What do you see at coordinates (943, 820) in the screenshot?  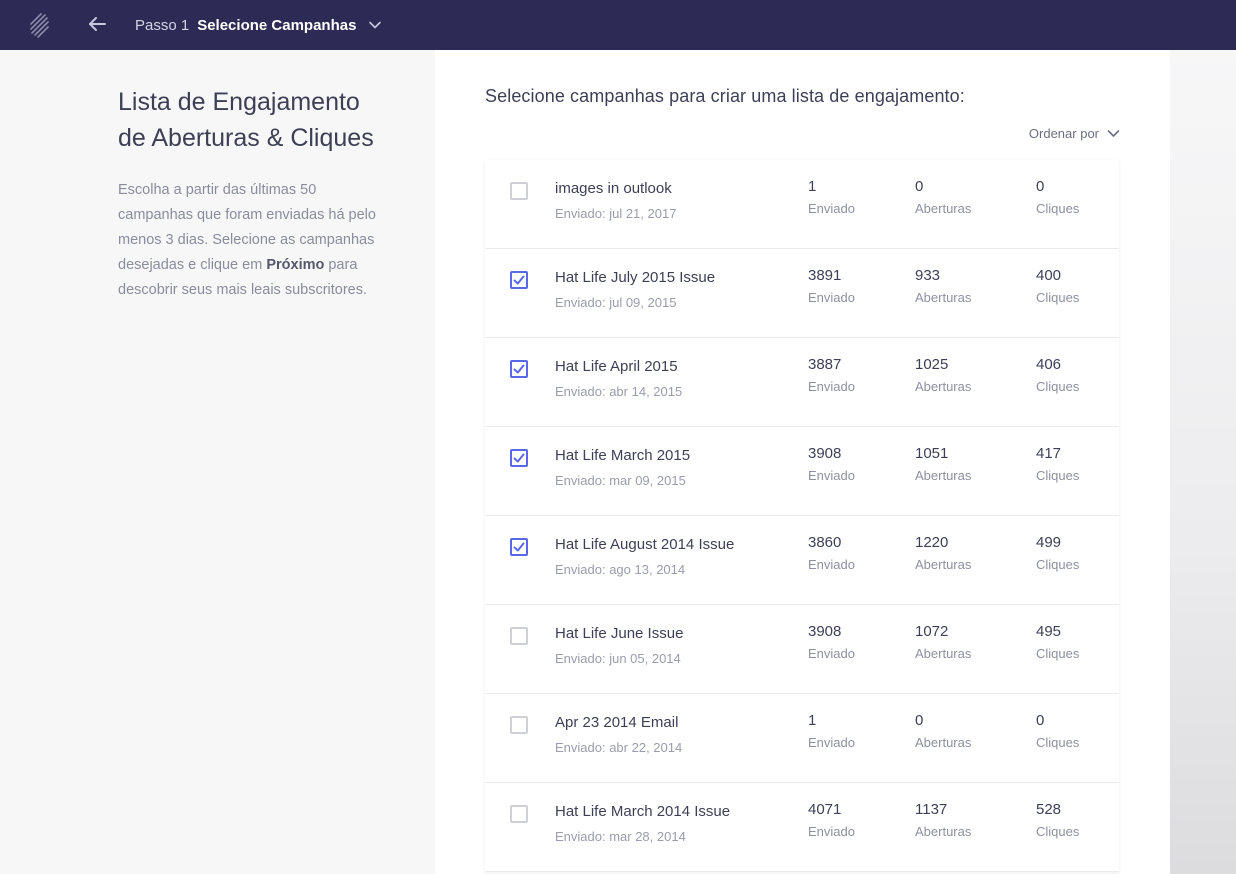 I see `opens-stat: 1137 Aberturas` at bounding box center [943, 820].